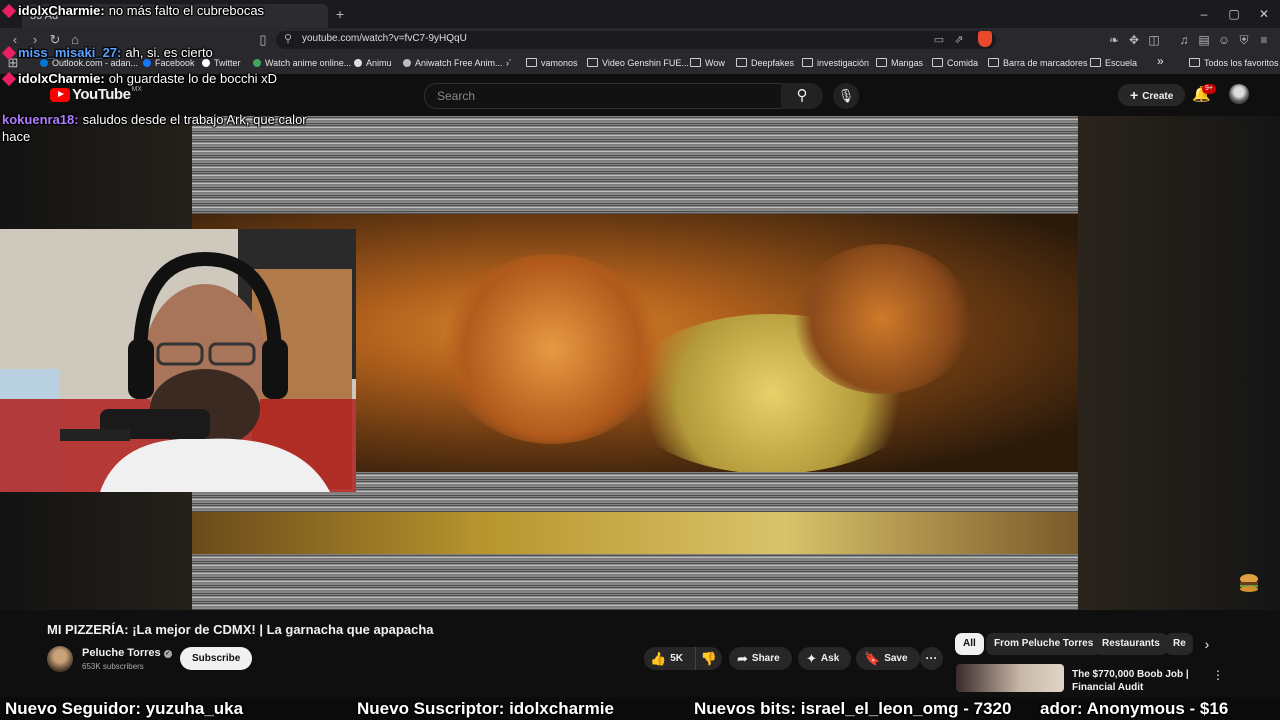  Describe the element at coordinates (1244, 40) in the screenshot. I see `vpn-icon: ⛨` at that location.